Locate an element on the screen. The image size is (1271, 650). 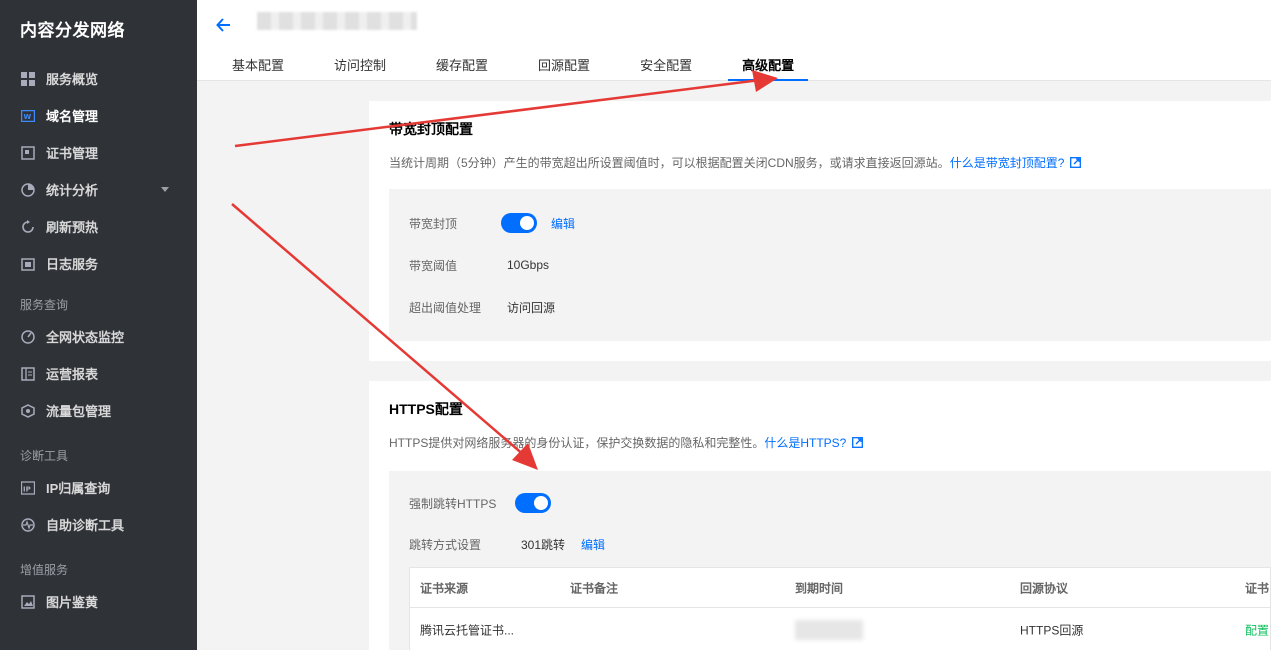
card-title: HTTPS配置 is located at coordinates (426, 409).